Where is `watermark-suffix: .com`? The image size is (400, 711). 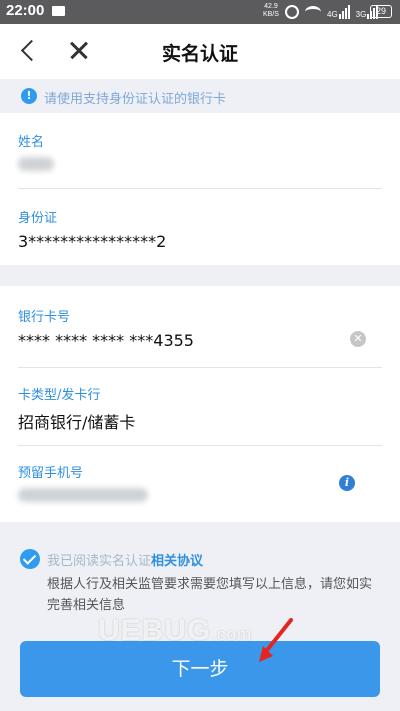
watermark-suffix: .com is located at coordinates (232, 634).